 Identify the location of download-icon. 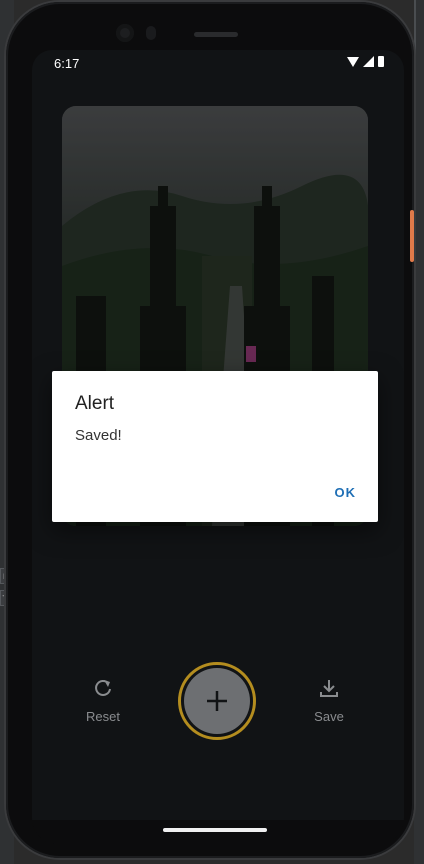
(329, 688).